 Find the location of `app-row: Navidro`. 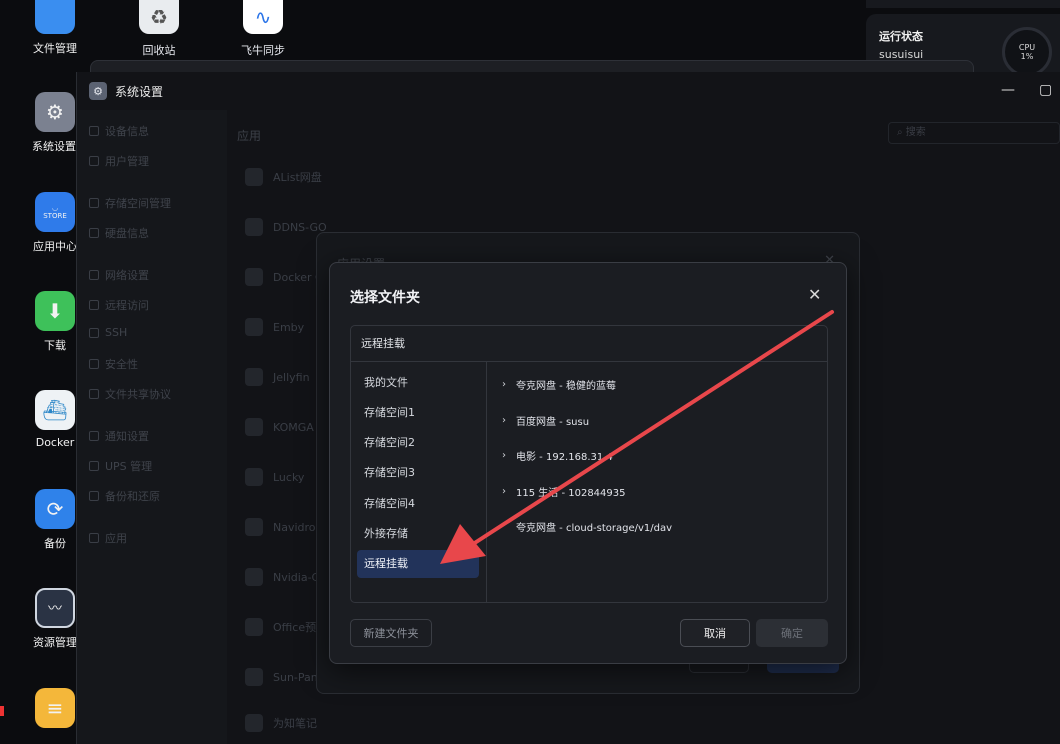

app-row: Navidro is located at coordinates (280, 527).